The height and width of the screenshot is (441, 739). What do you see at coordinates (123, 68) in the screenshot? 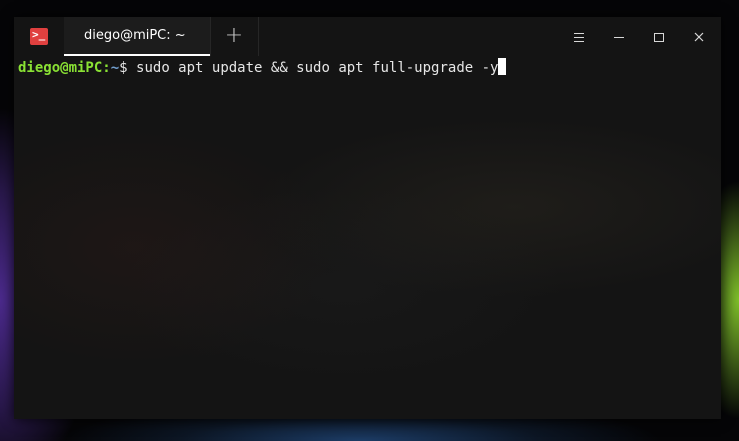
I see `prompt-symbol: $` at bounding box center [123, 68].